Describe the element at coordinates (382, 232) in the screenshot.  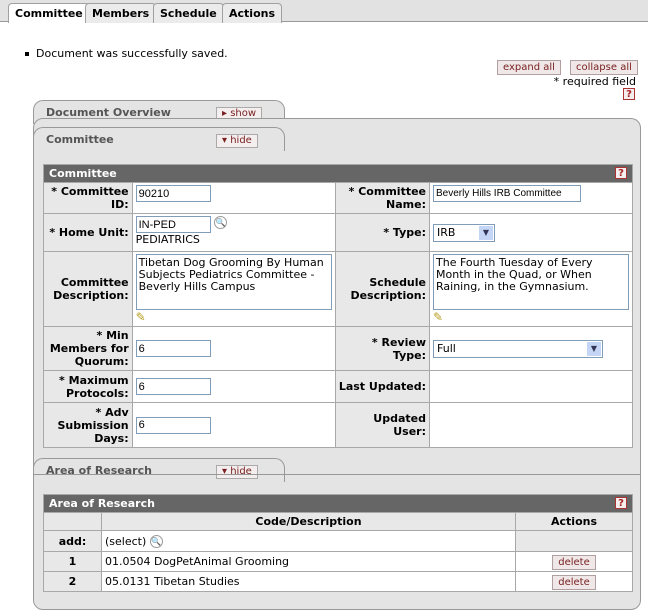
I see `type-label: * Type:` at that location.